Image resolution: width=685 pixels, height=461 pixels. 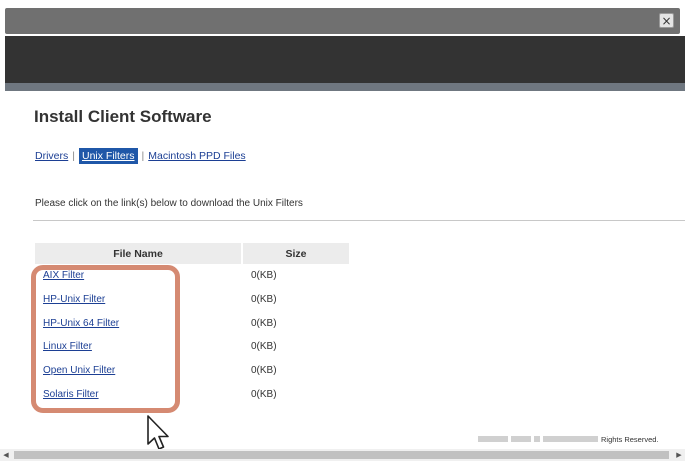 I want to click on scroll-right-icon: ▶, so click(x=679, y=455).